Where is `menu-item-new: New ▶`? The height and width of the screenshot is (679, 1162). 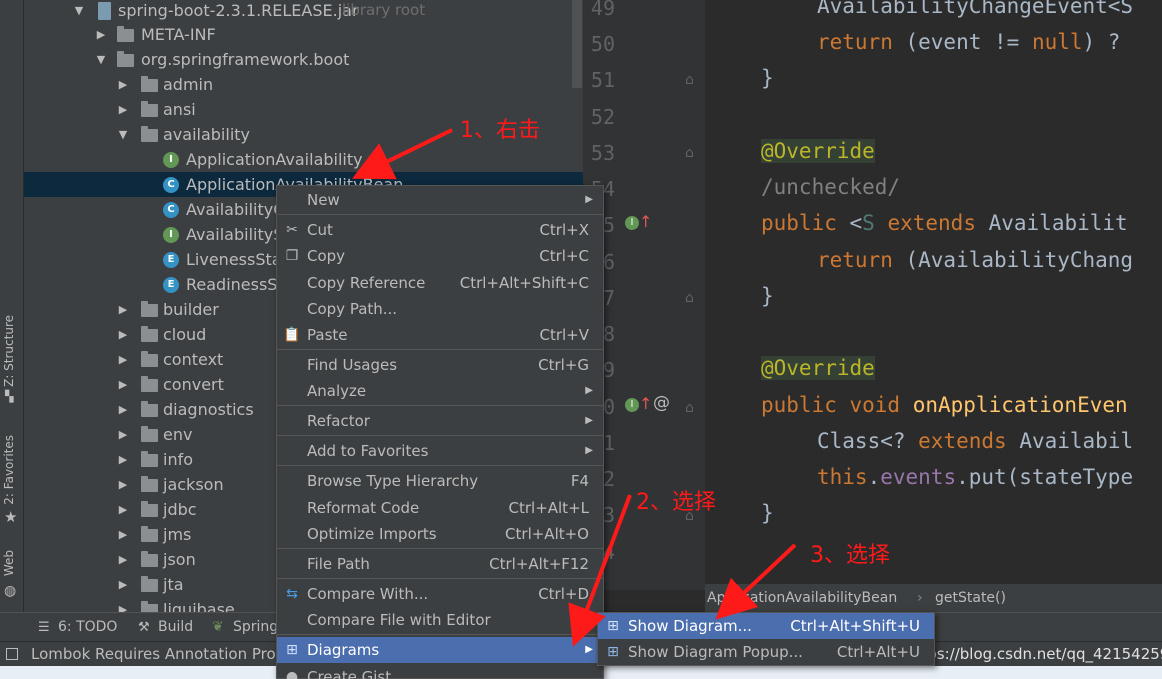
menu-item-new: New ▶ is located at coordinates (440, 200).